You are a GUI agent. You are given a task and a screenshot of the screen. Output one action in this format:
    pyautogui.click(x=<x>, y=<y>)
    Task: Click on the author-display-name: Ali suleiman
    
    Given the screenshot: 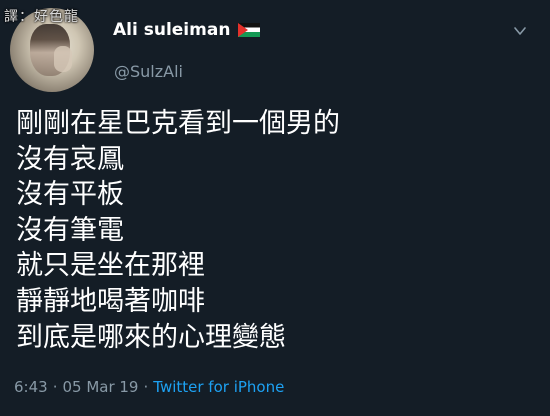 What is the action you would take?
    pyautogui.click(x=171, y=30)
    